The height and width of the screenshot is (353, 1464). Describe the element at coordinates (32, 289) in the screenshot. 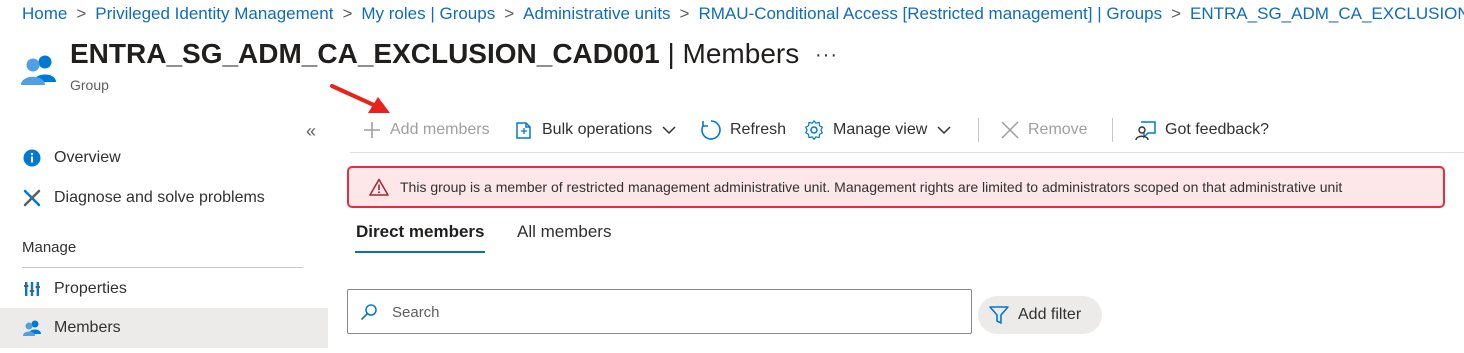

I see `properties-icon` at that location.